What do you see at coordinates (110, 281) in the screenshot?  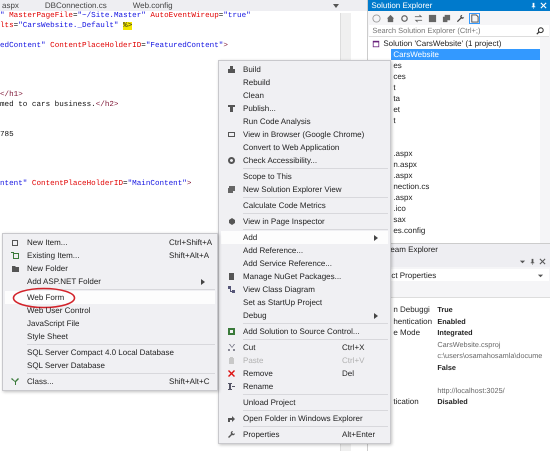 I see `menu-item: Add ASP.NET Folder` at bounding box center [110, 281].